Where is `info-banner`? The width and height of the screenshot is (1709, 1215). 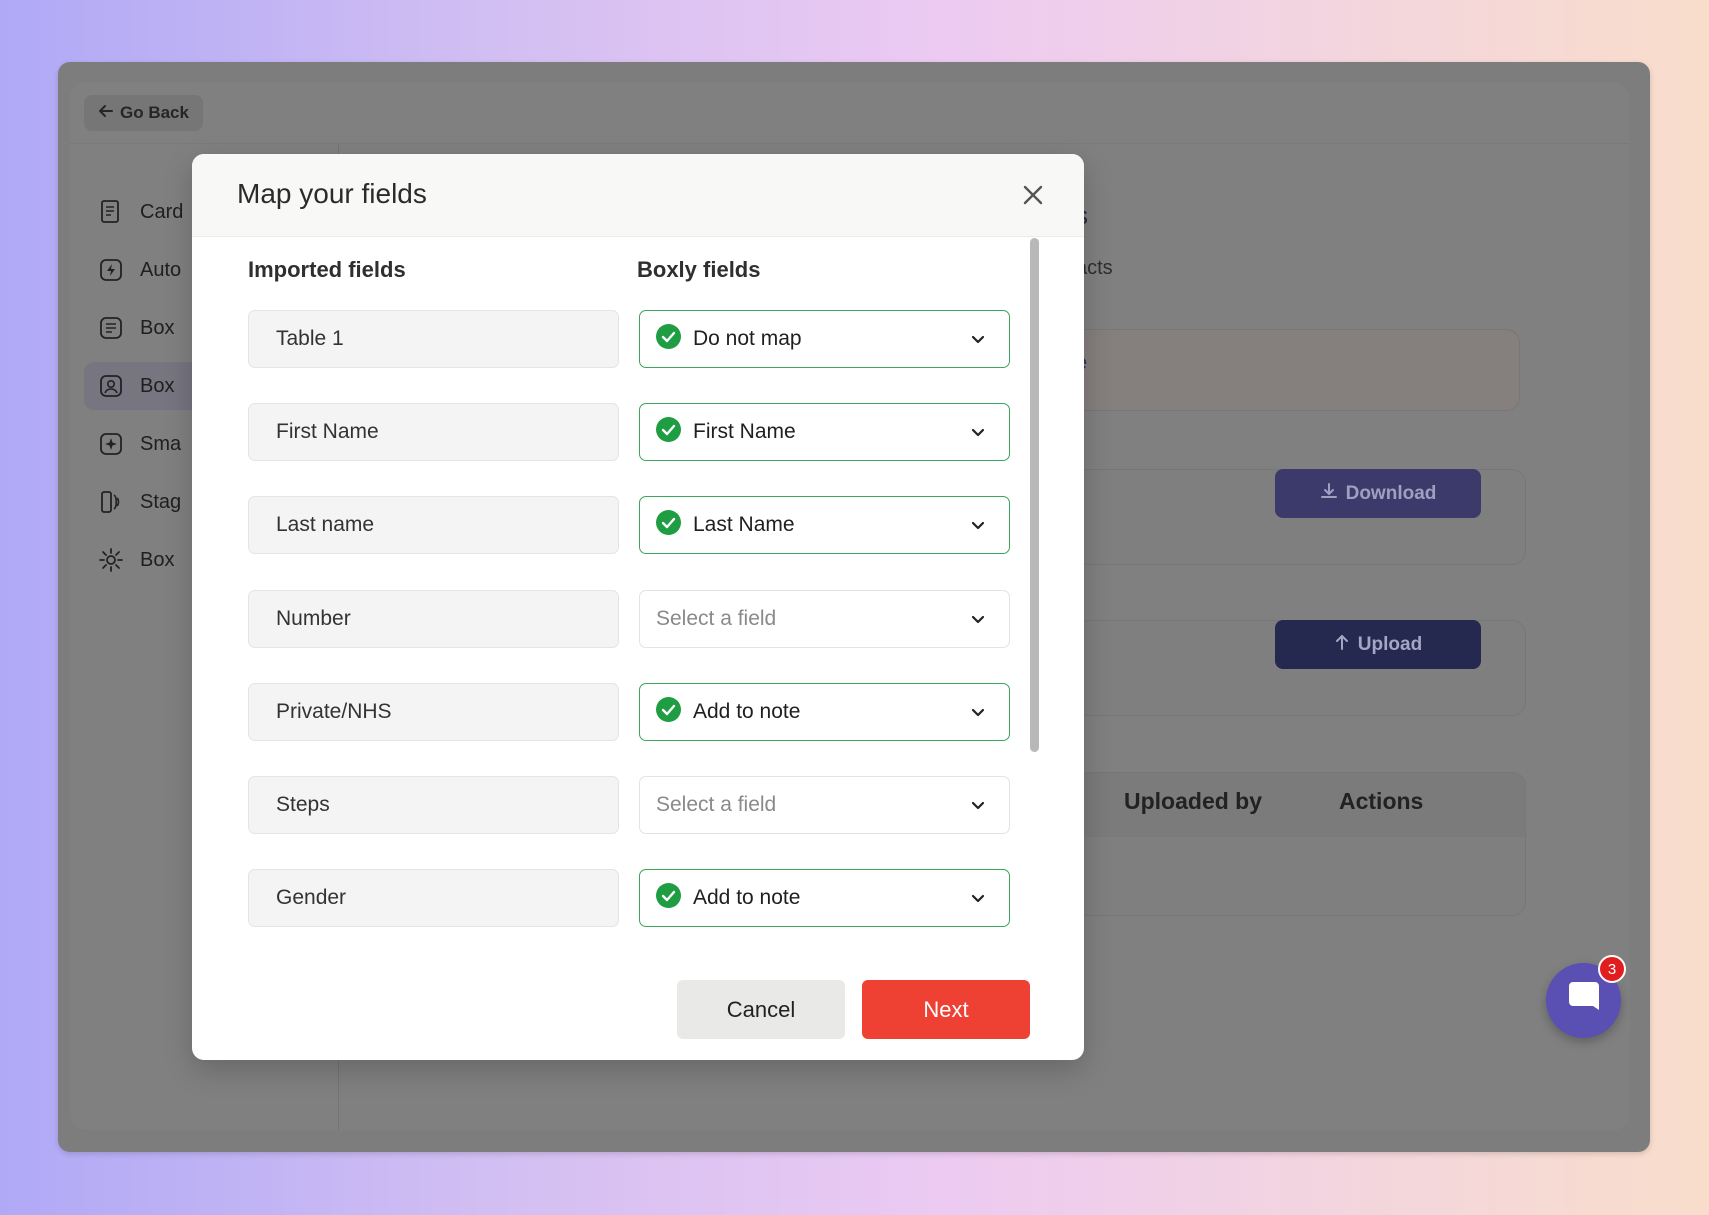 info-banner is located at coordinates (1295, 370).